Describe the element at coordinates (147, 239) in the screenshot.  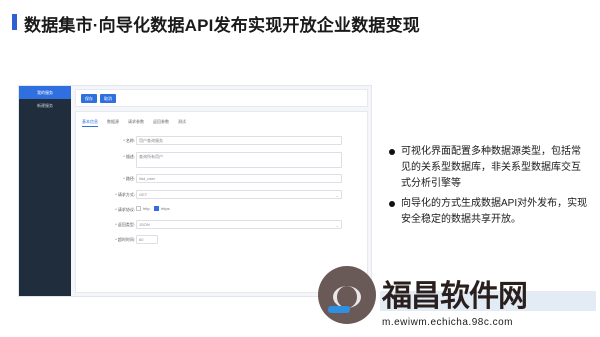
I see `timeout-input: 60` at that location.